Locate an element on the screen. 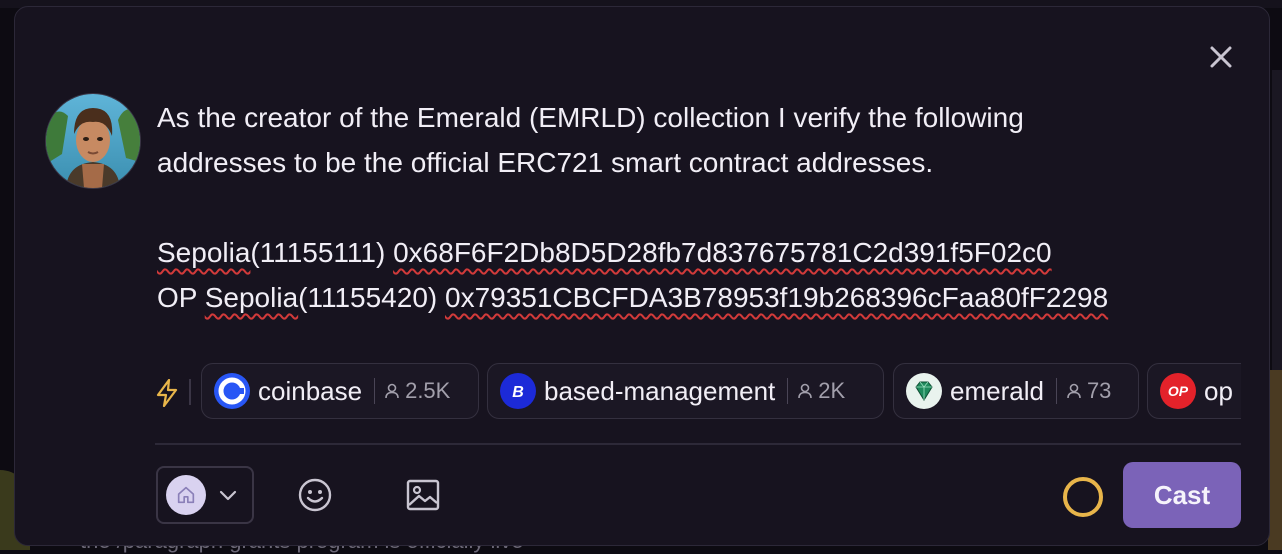 The height and width of the screenshot is (554, 1282). based-management-icon: B is located at coordinates (518, 391).